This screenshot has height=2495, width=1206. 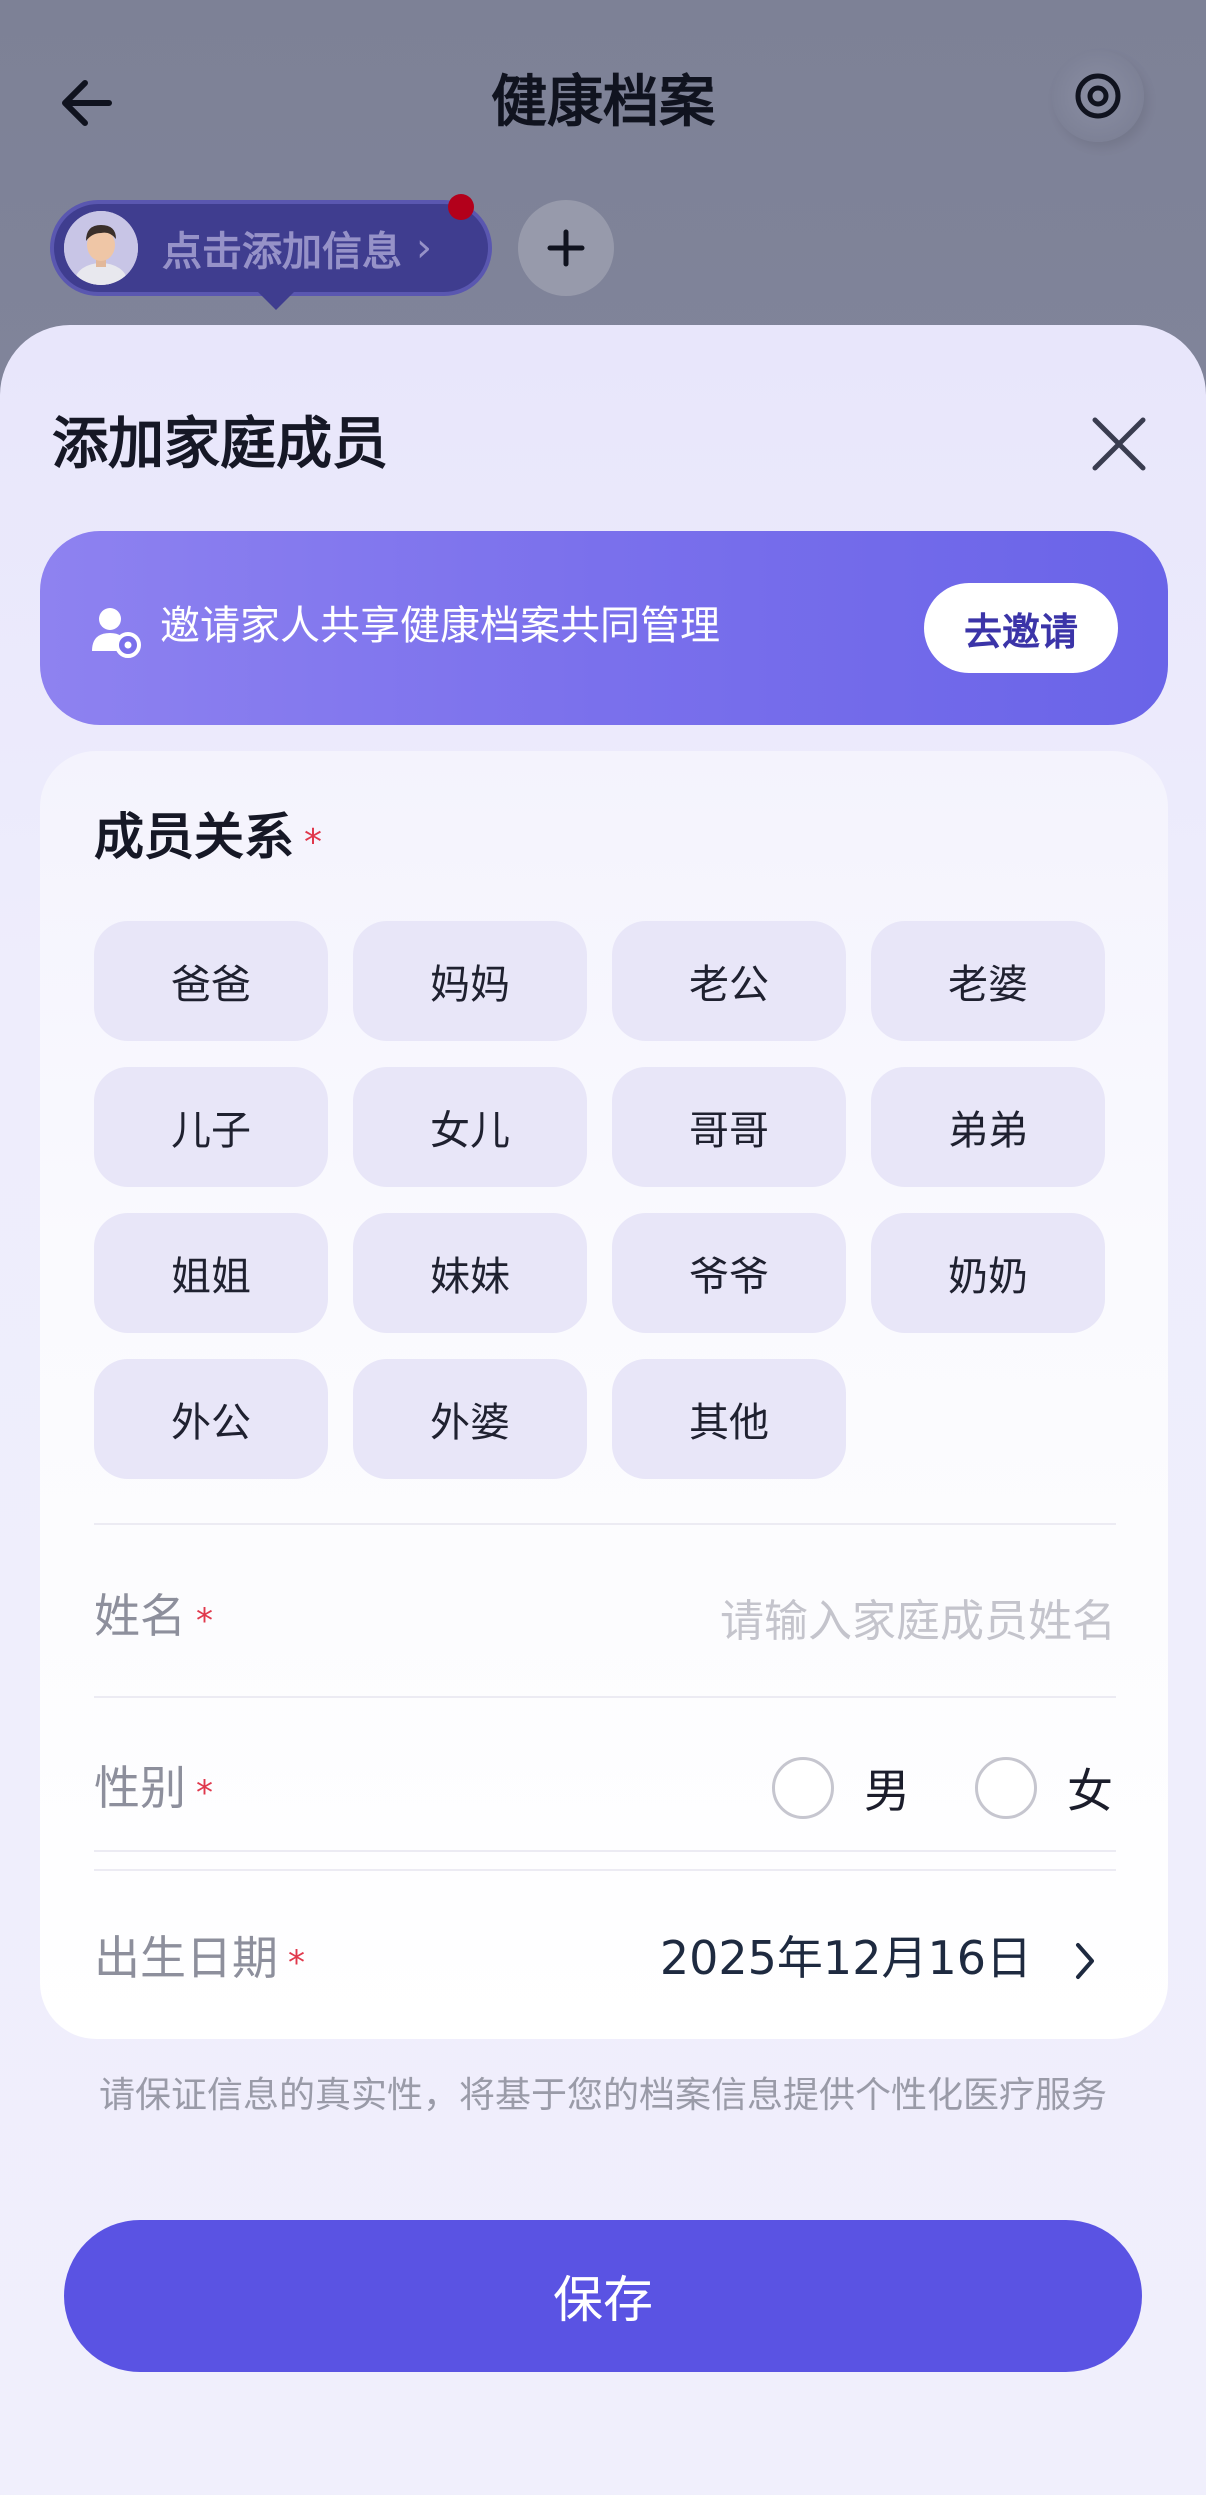 I want to click on birth-label: 出生日期 *, so click(x=199, y=1960).